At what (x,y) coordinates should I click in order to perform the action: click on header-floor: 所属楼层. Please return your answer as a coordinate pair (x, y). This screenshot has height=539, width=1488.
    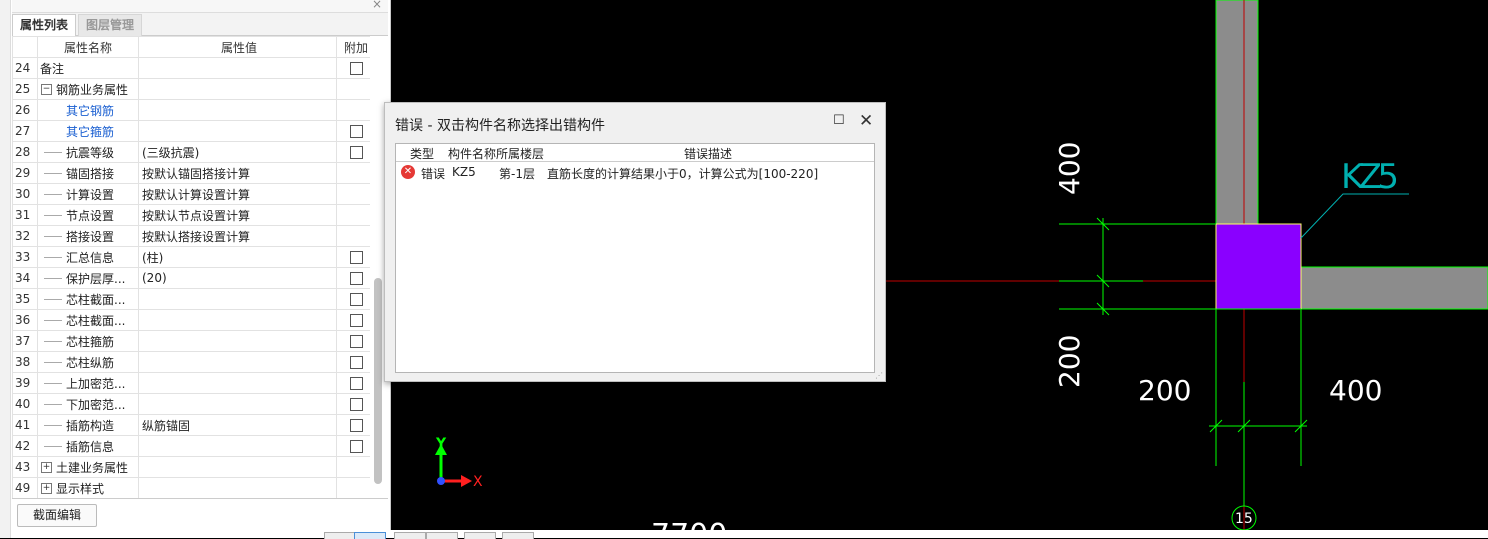
    Looking at the image, I should click on (520, 153).